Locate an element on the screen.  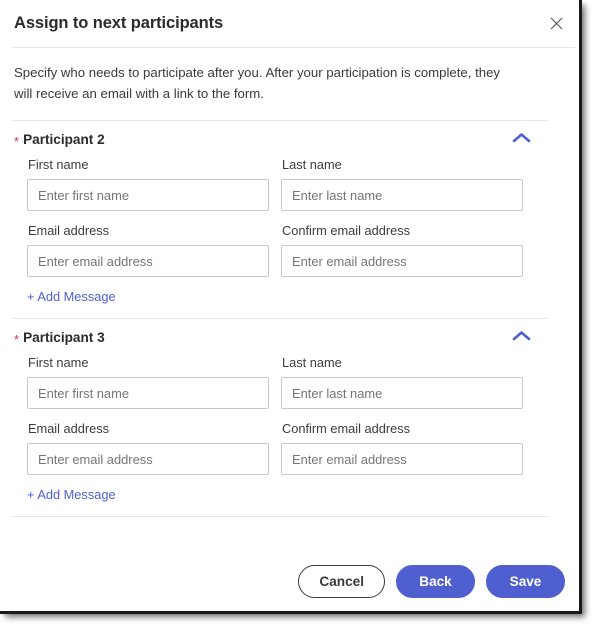
last-name-group-2: Last name is located at coordinates (402, 184).